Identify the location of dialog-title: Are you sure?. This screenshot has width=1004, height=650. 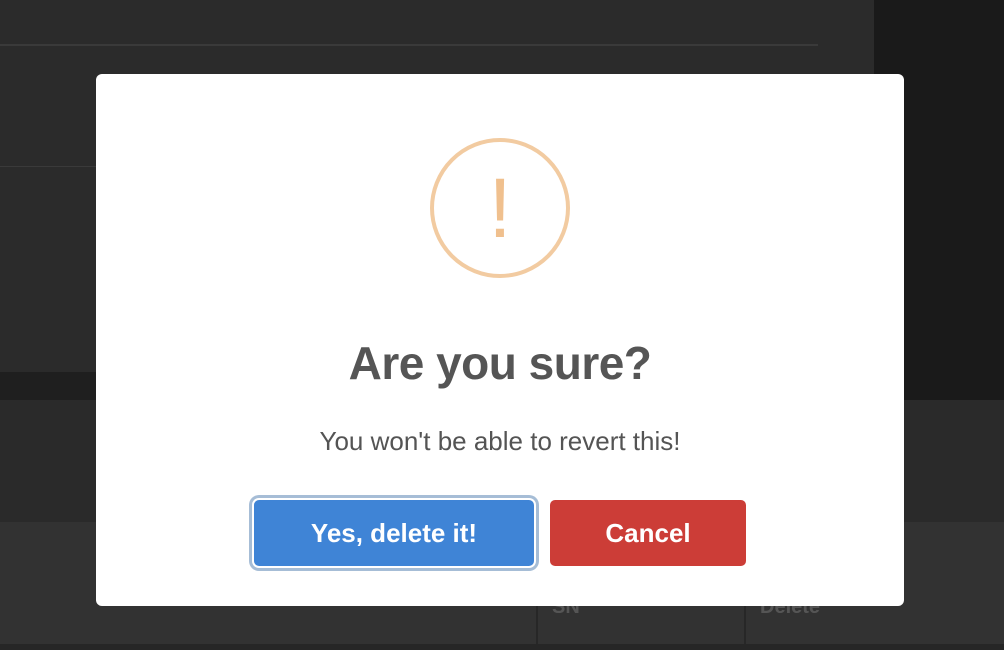
(500, 363).